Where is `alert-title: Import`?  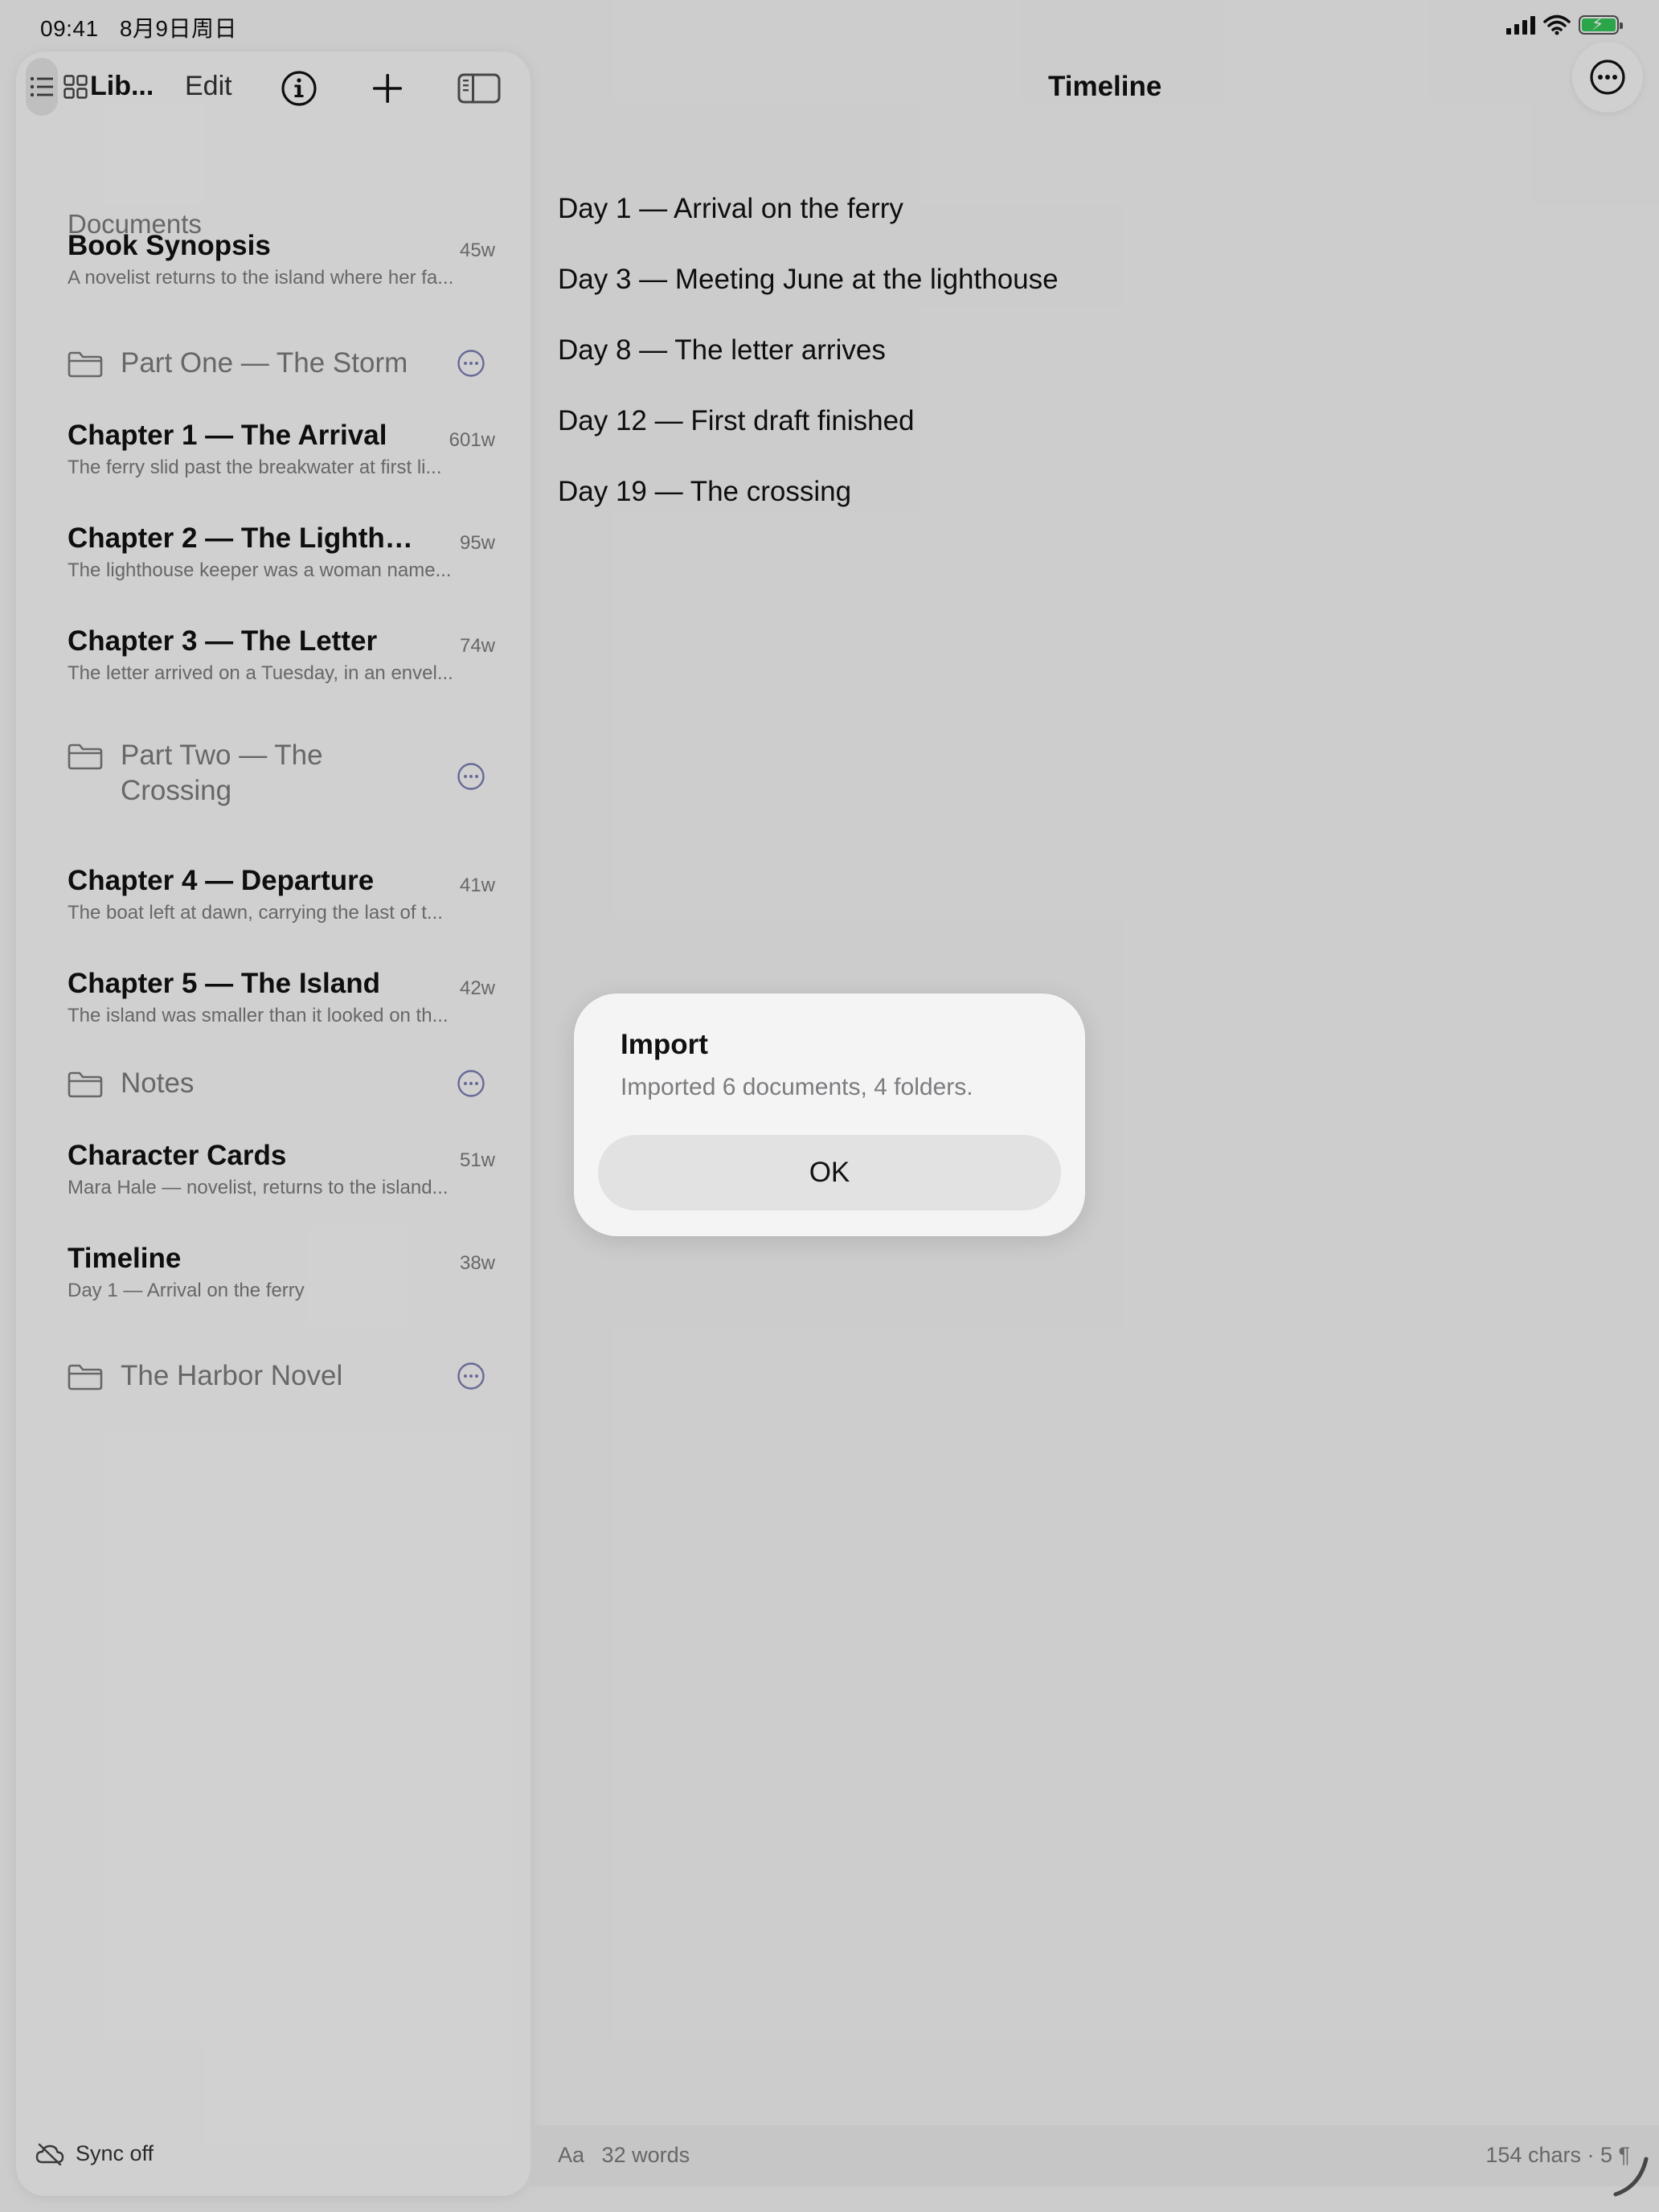 alert-title: Import is located at coordinates (664, 1044).